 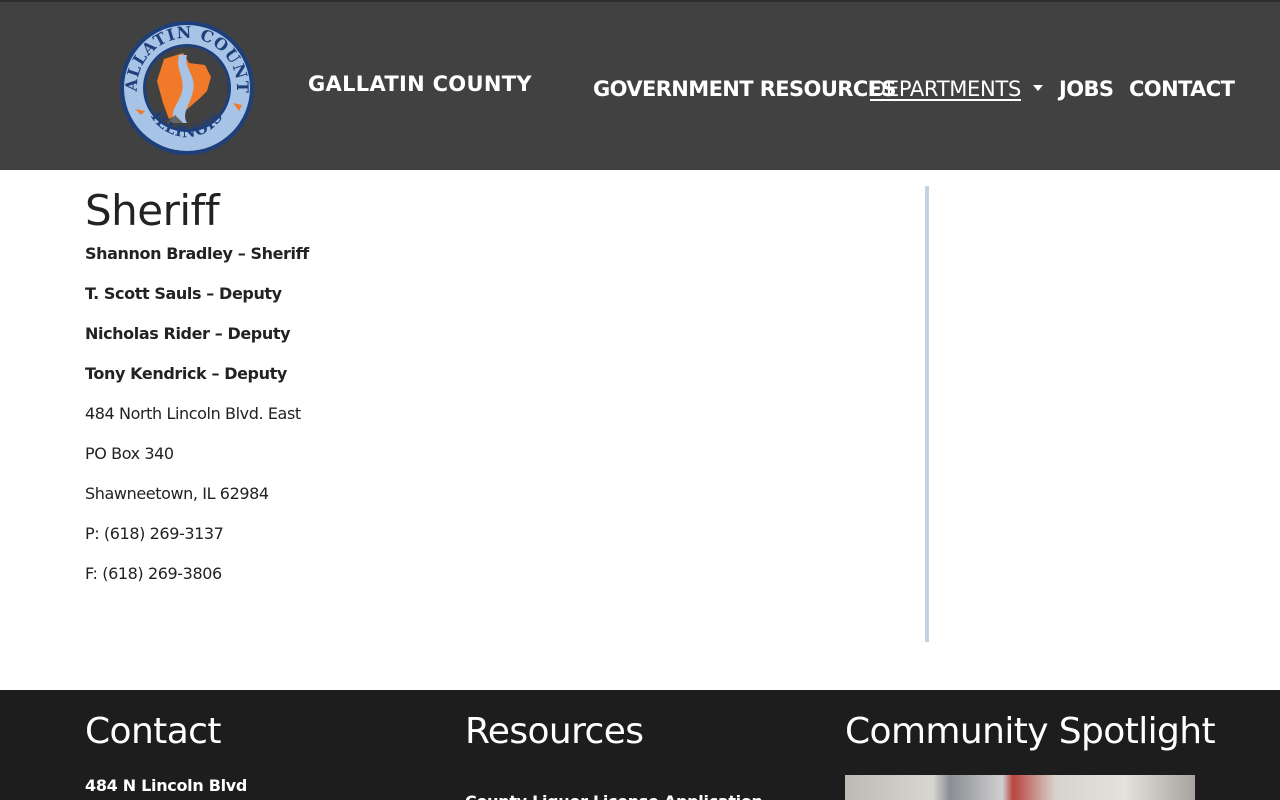 I want to click on fax-number: F: (618) 269-3806, so click(x=153, y=573).